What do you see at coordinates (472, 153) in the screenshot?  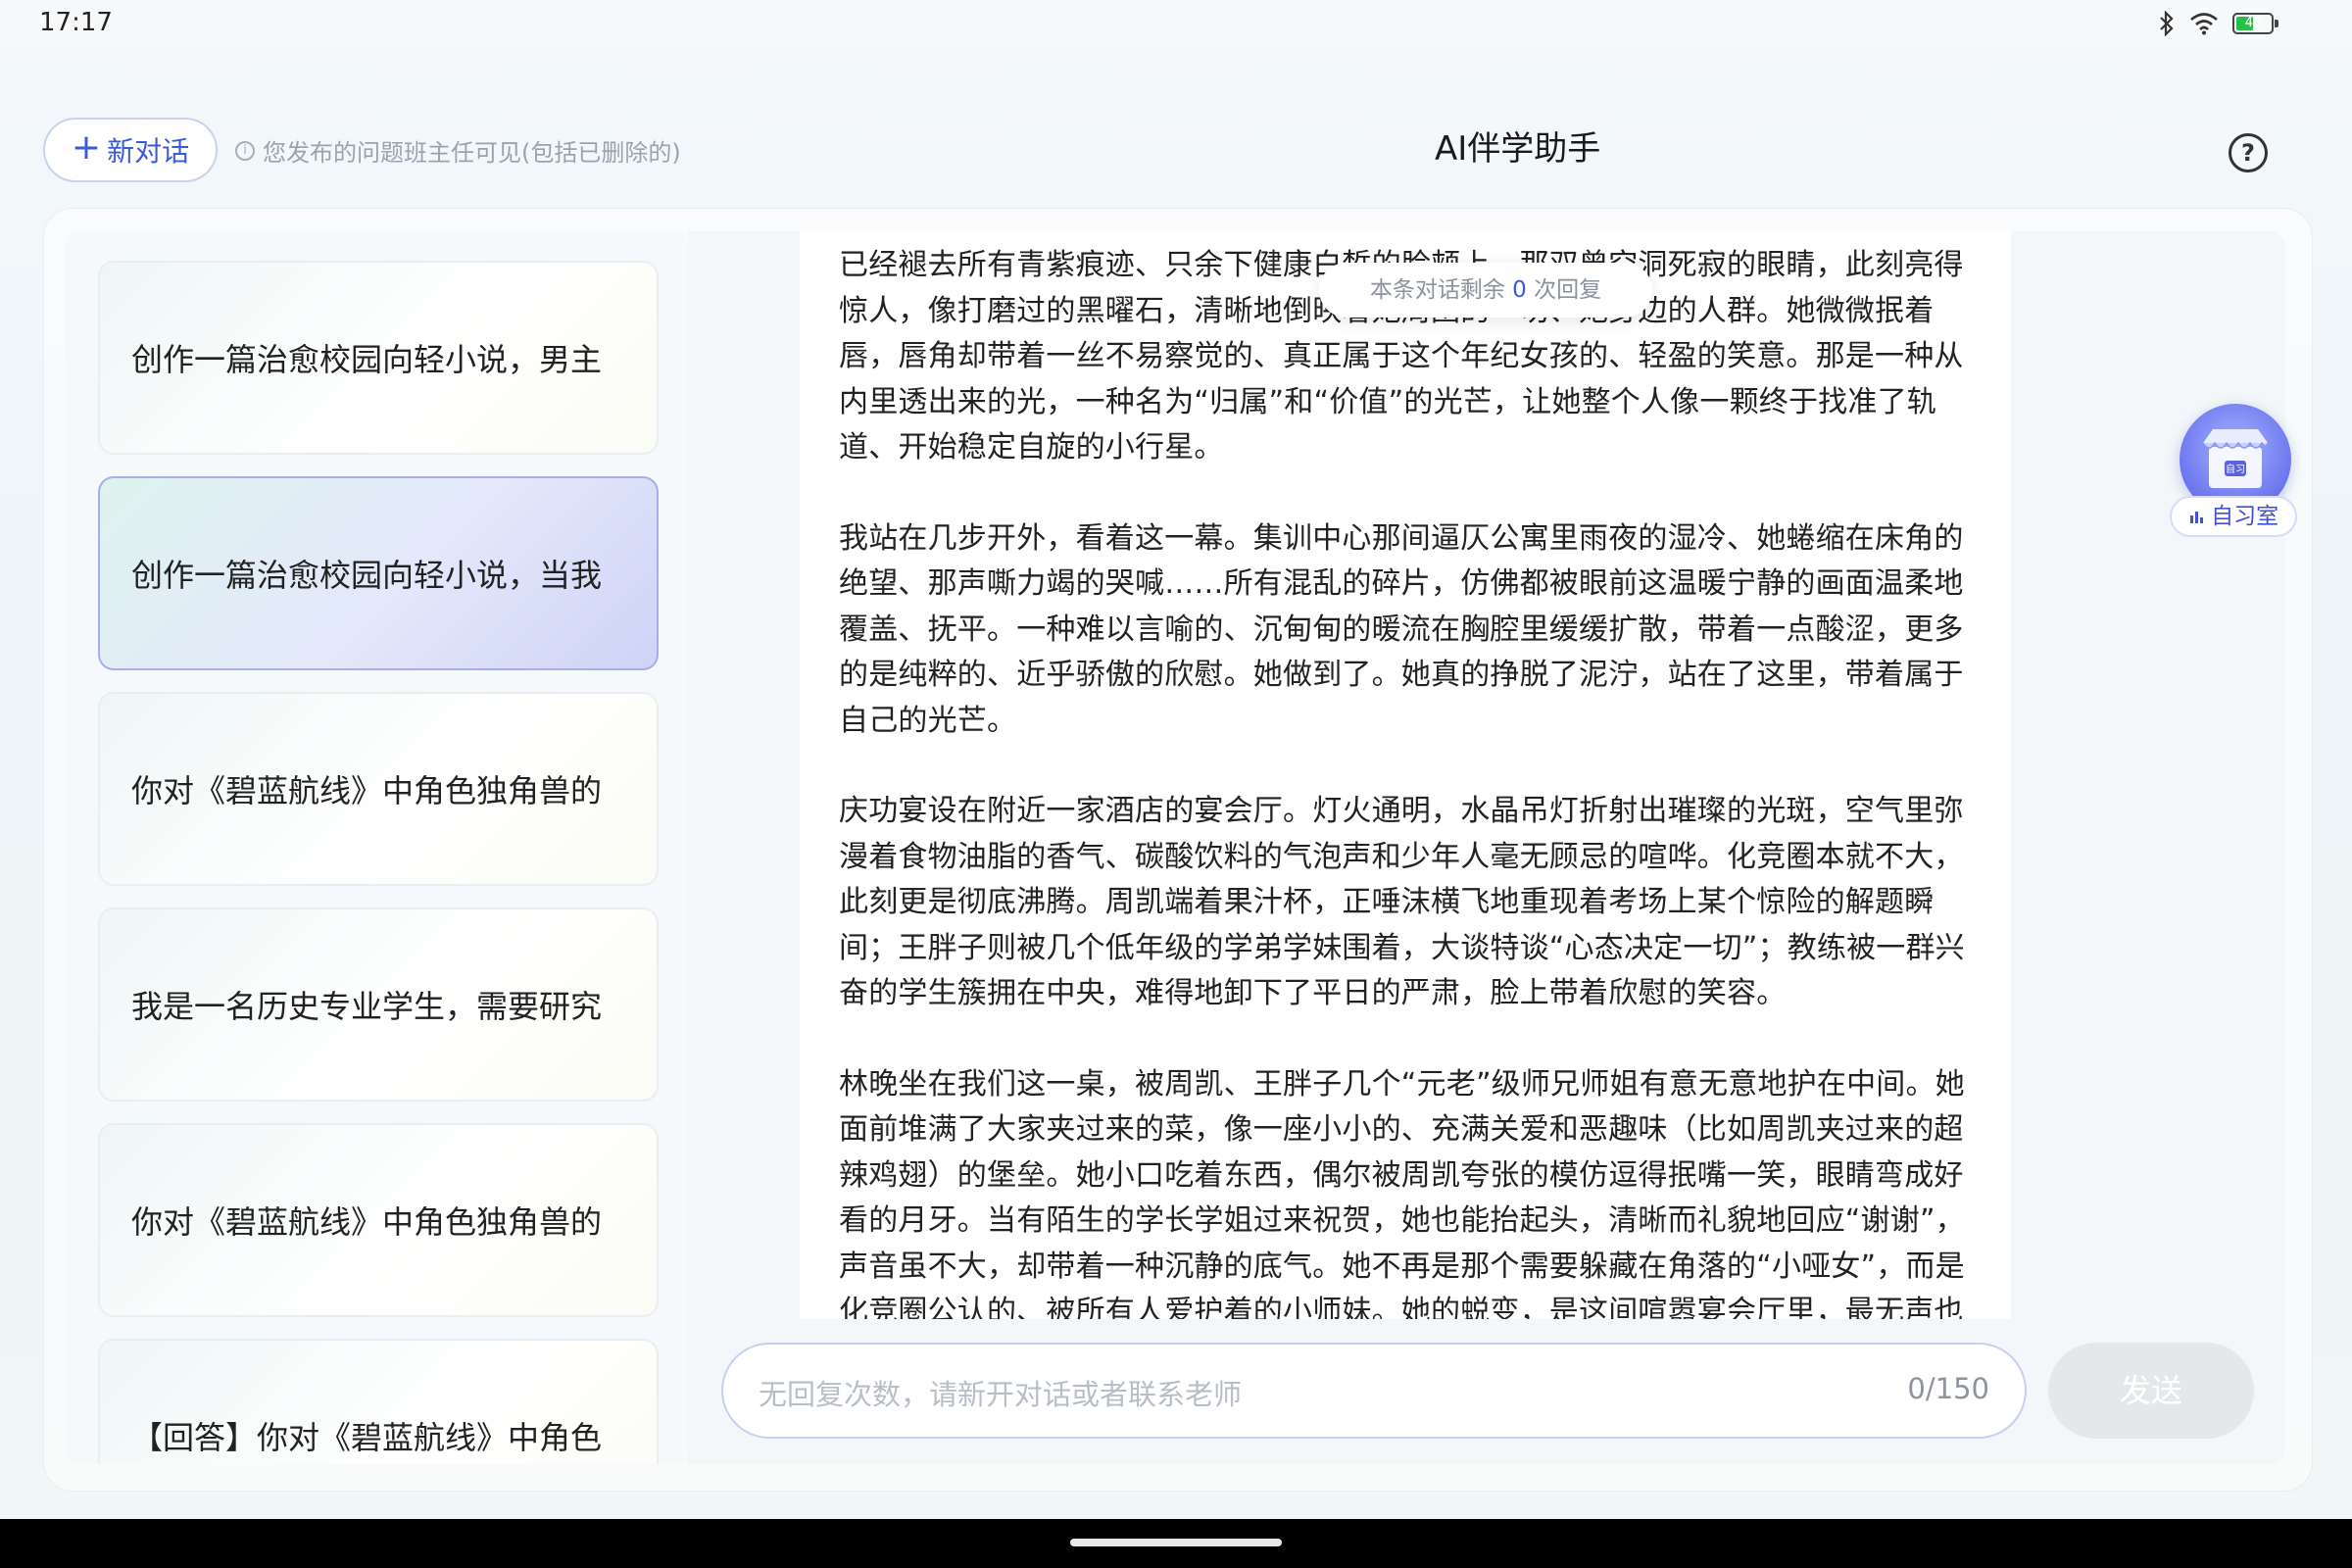 I see `notice-text: 您发布的问题班主任可见(包括已删除的)` at bounding box center [472, 153].